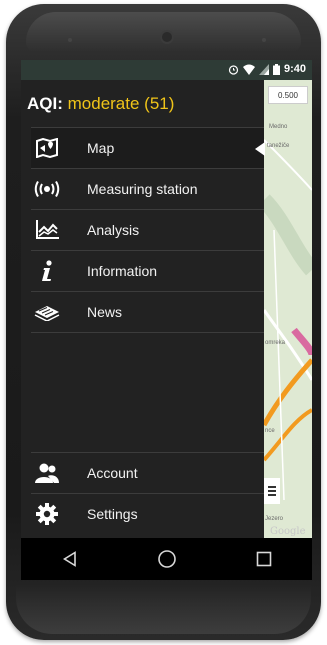 Image resolution: width=327 pixels, height=645 pixels. Describe the element at coordinates (278, 127) in the screenshot. I see `map-place-label: Medno` at that location.